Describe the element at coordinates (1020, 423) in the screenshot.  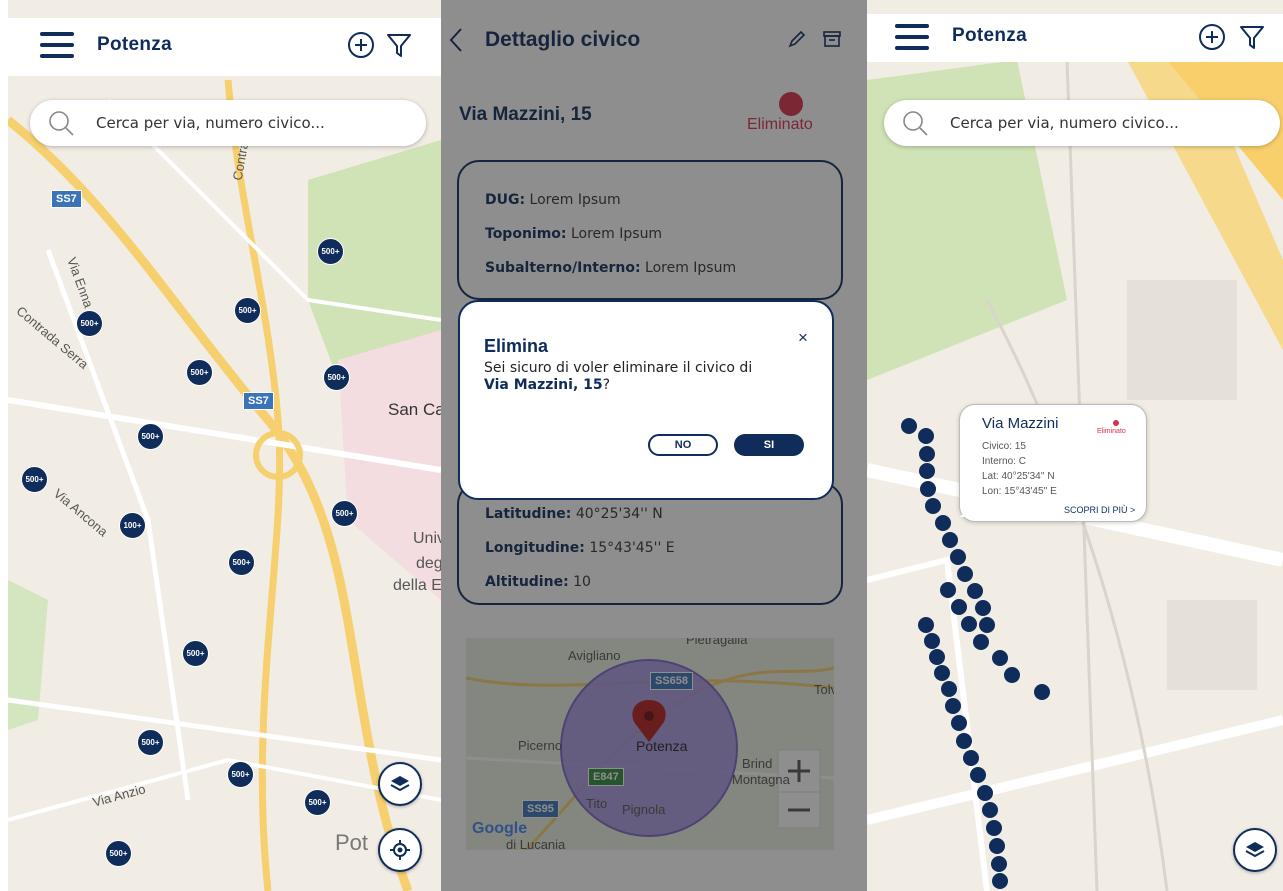
I see `popup-title: Via Mazzini` at that location.